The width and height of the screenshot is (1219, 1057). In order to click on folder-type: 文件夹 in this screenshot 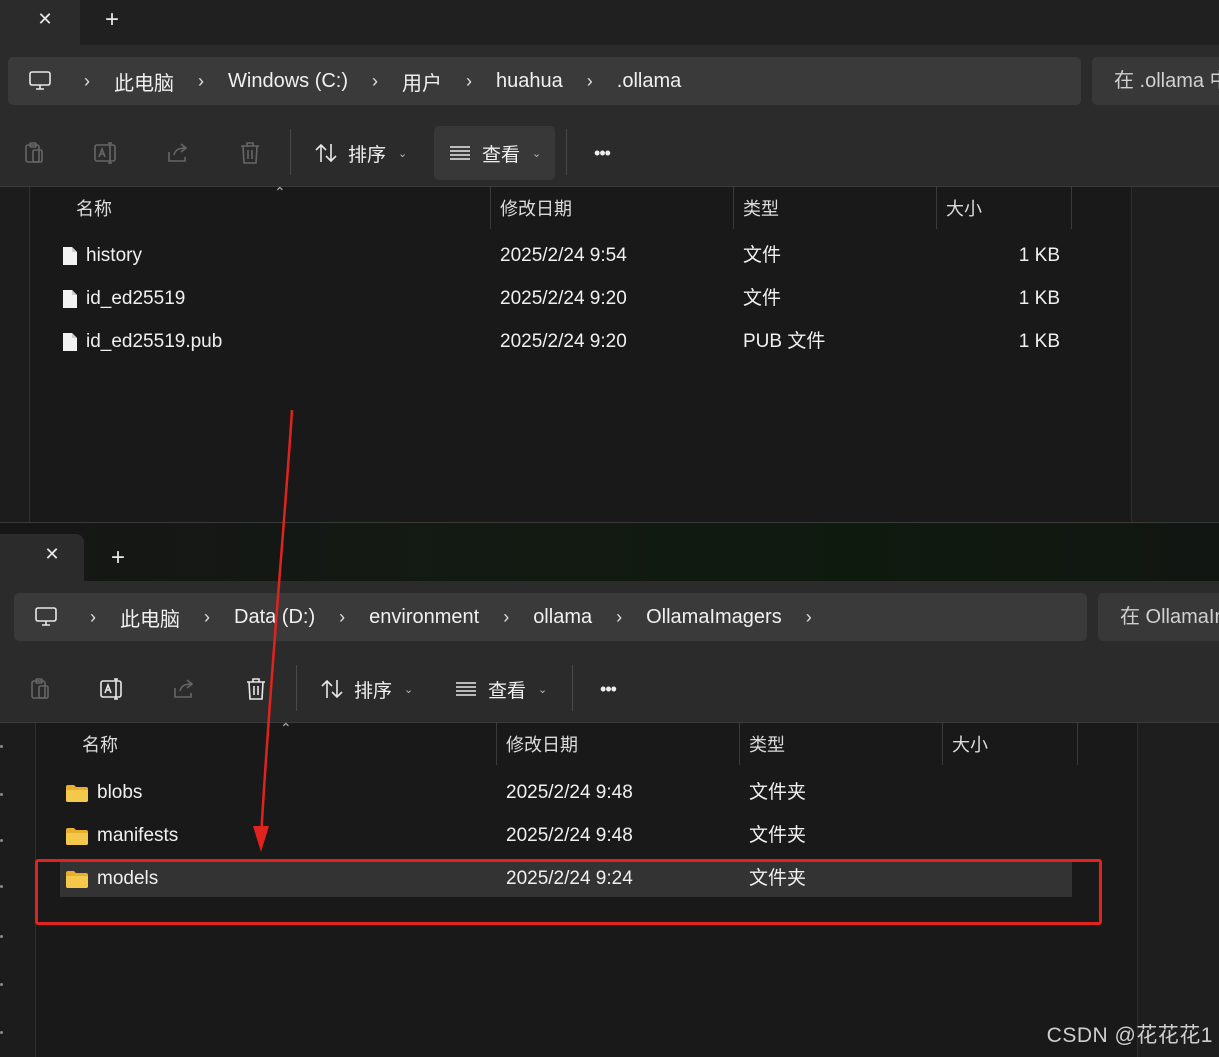, I will do `click(778, 878)`.